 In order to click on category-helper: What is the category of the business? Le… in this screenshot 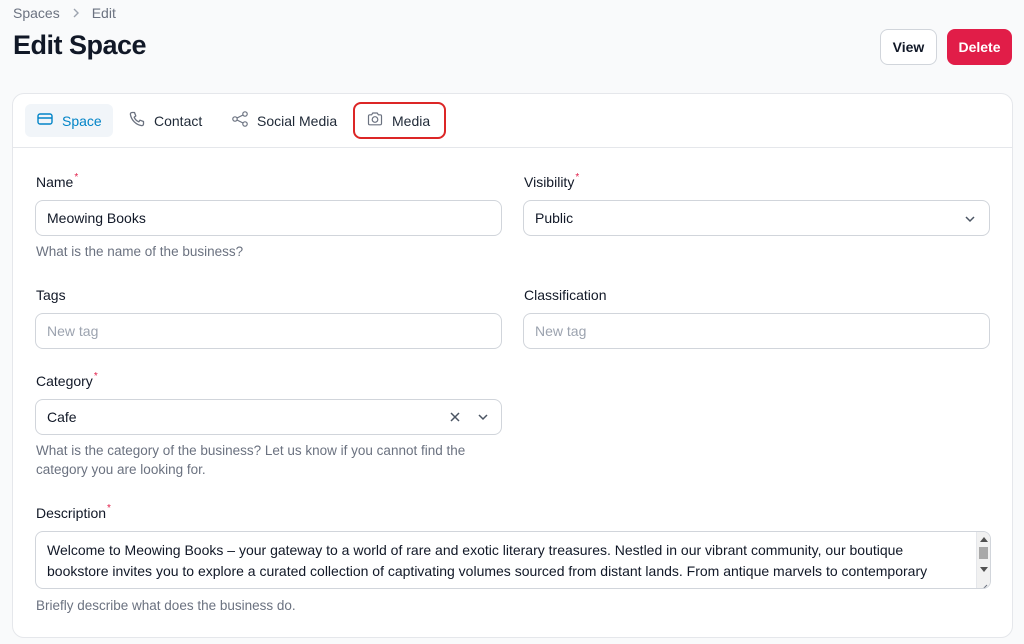, I will do `click(251, 460)`.